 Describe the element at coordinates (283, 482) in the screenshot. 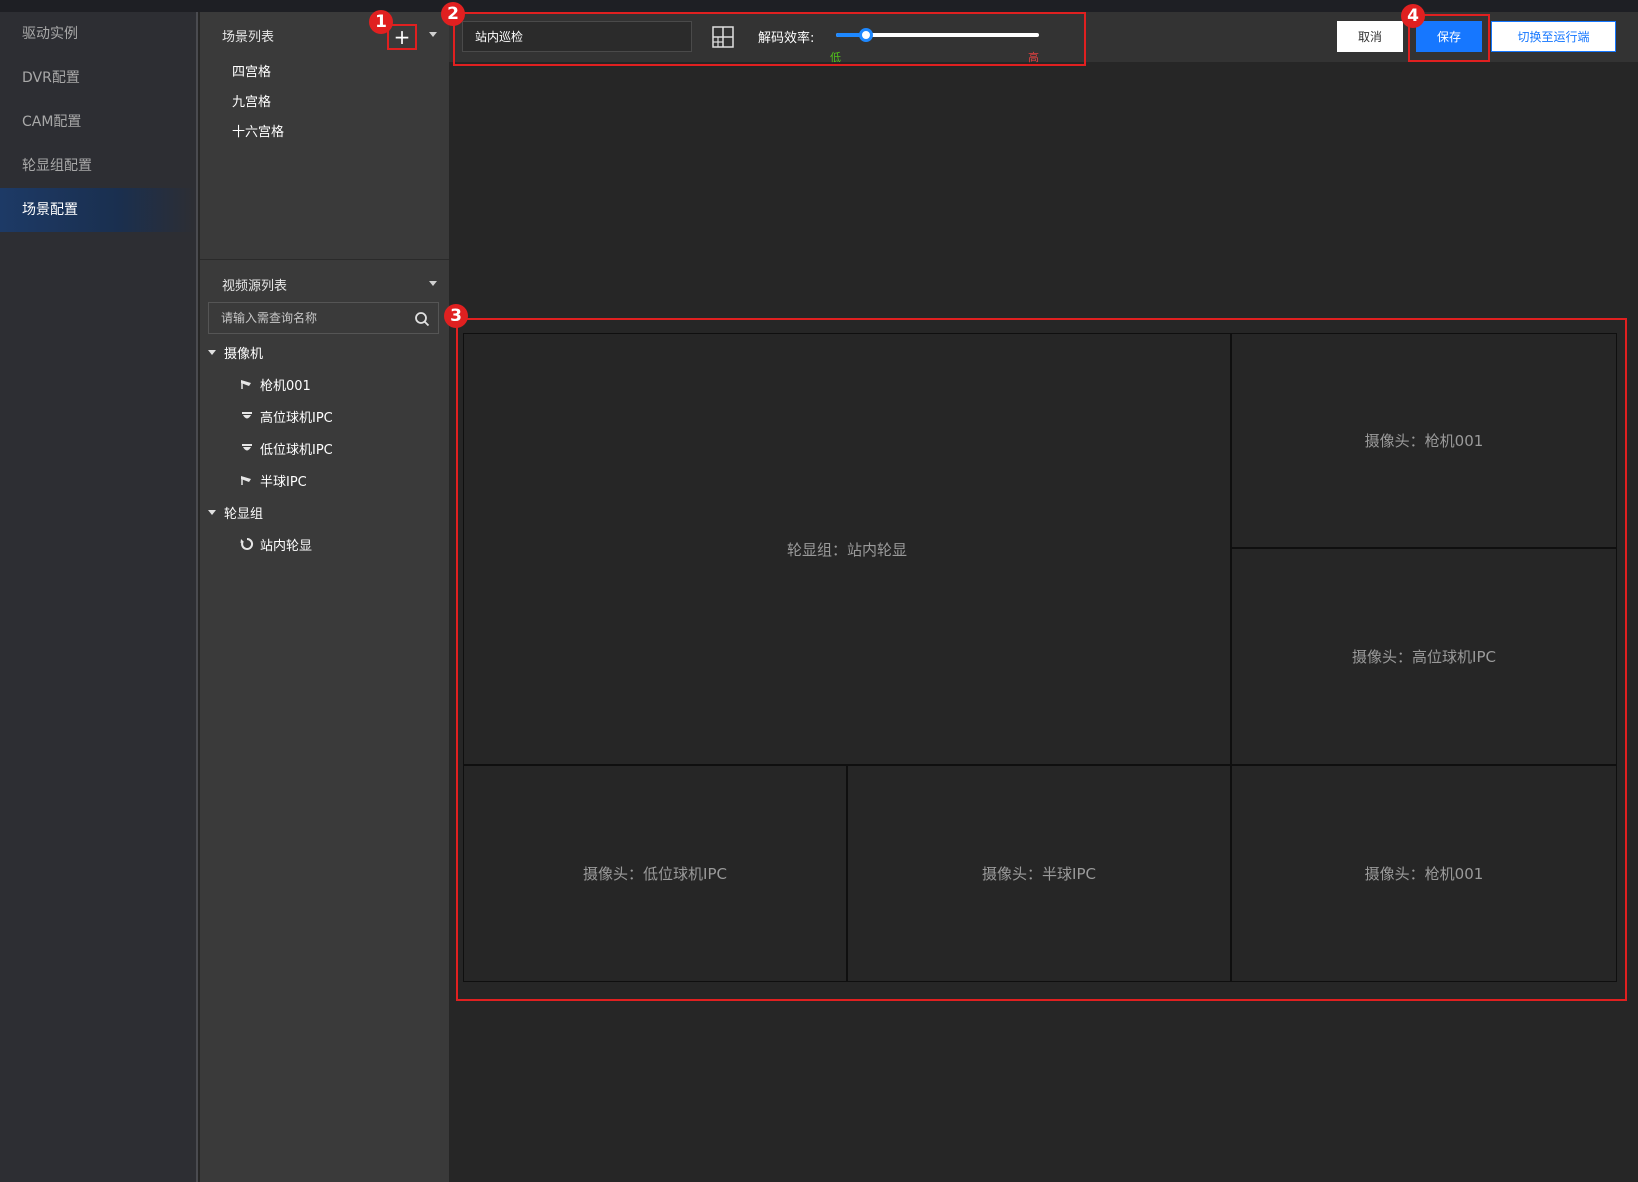

I see `tree-item-label: 半球IPC` at that location.